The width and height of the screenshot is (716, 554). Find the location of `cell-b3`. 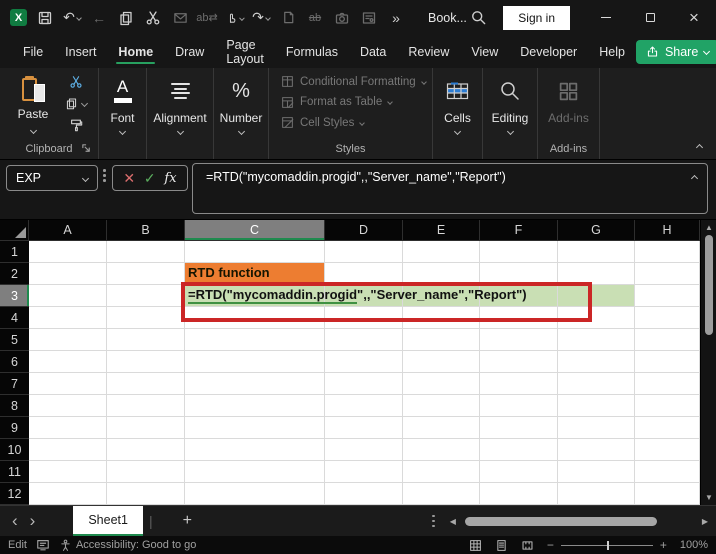

cell-b3 is located at coordinates (146, 296).